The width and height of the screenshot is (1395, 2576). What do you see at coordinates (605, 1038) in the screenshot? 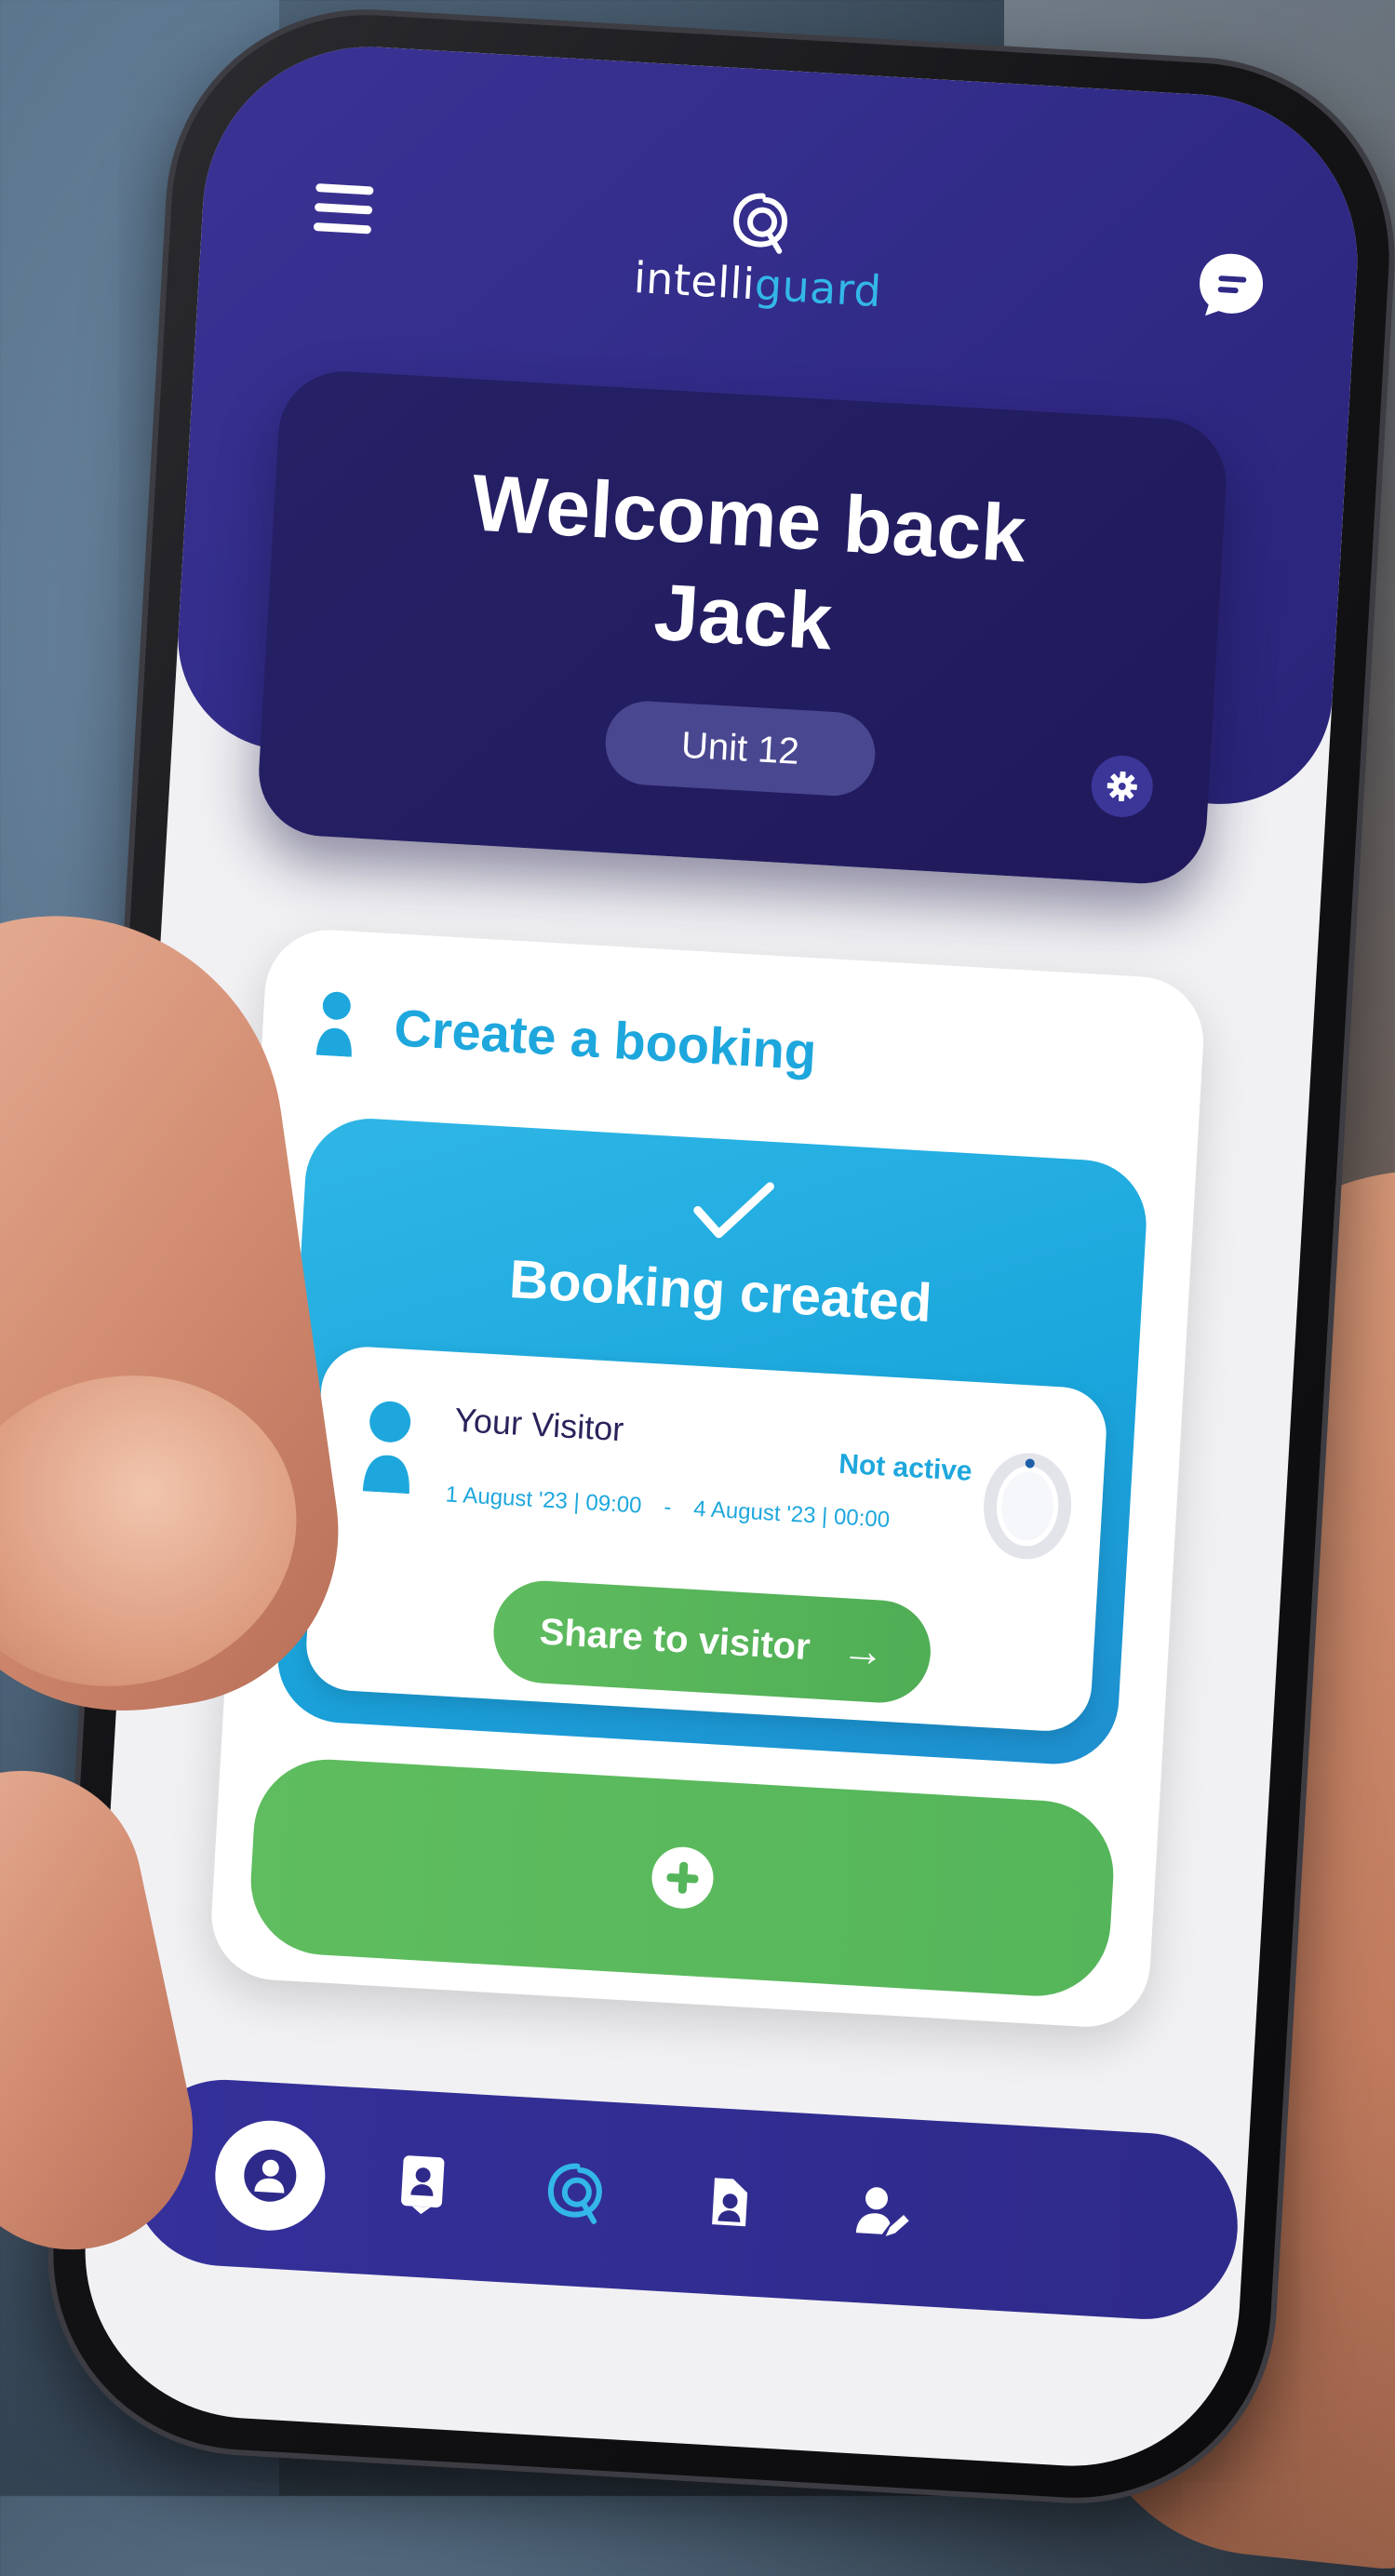
I see `create-booking-title: Create a booking` at bounding box center [605, 1038].